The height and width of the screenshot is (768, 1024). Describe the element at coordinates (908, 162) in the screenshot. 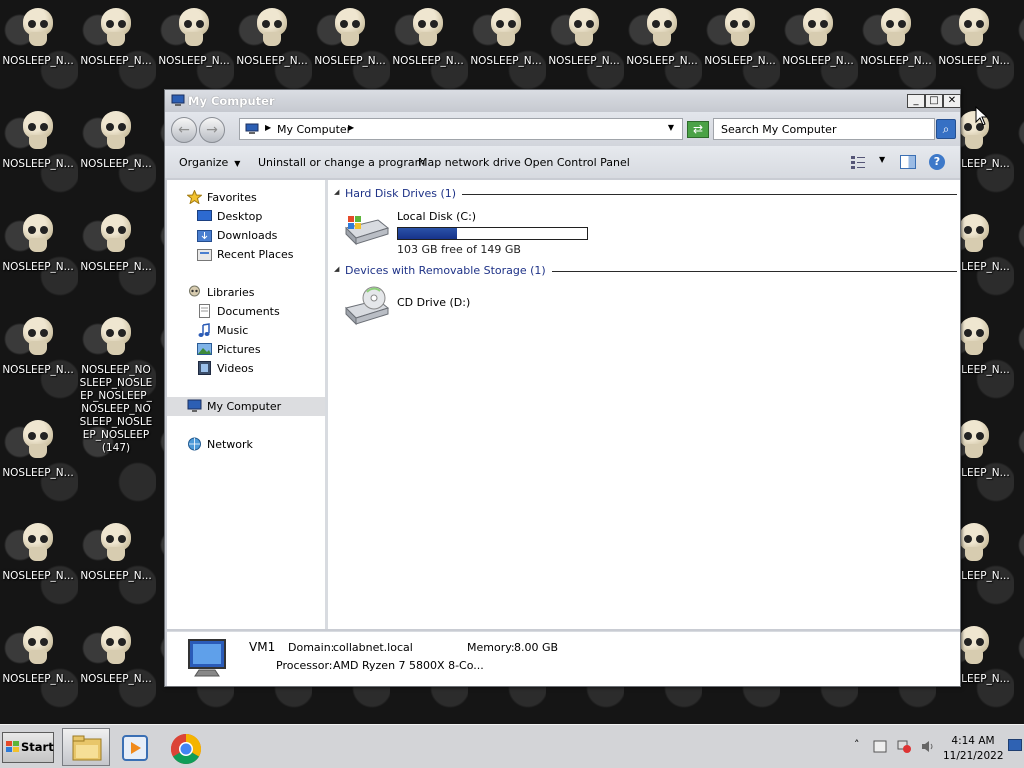

I see `preview-pane-icon` at that location.